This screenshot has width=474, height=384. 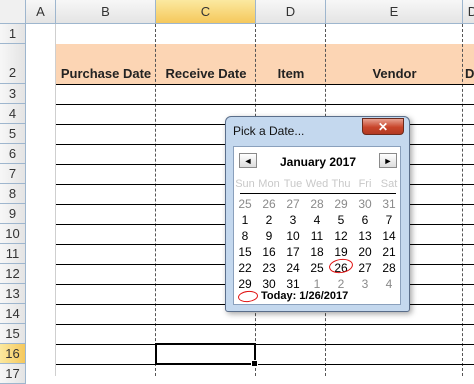 What do you see at coordinates (388, 160) in the screenshot?
I see `next-month-button: ►` at bounding box center [388, 160].